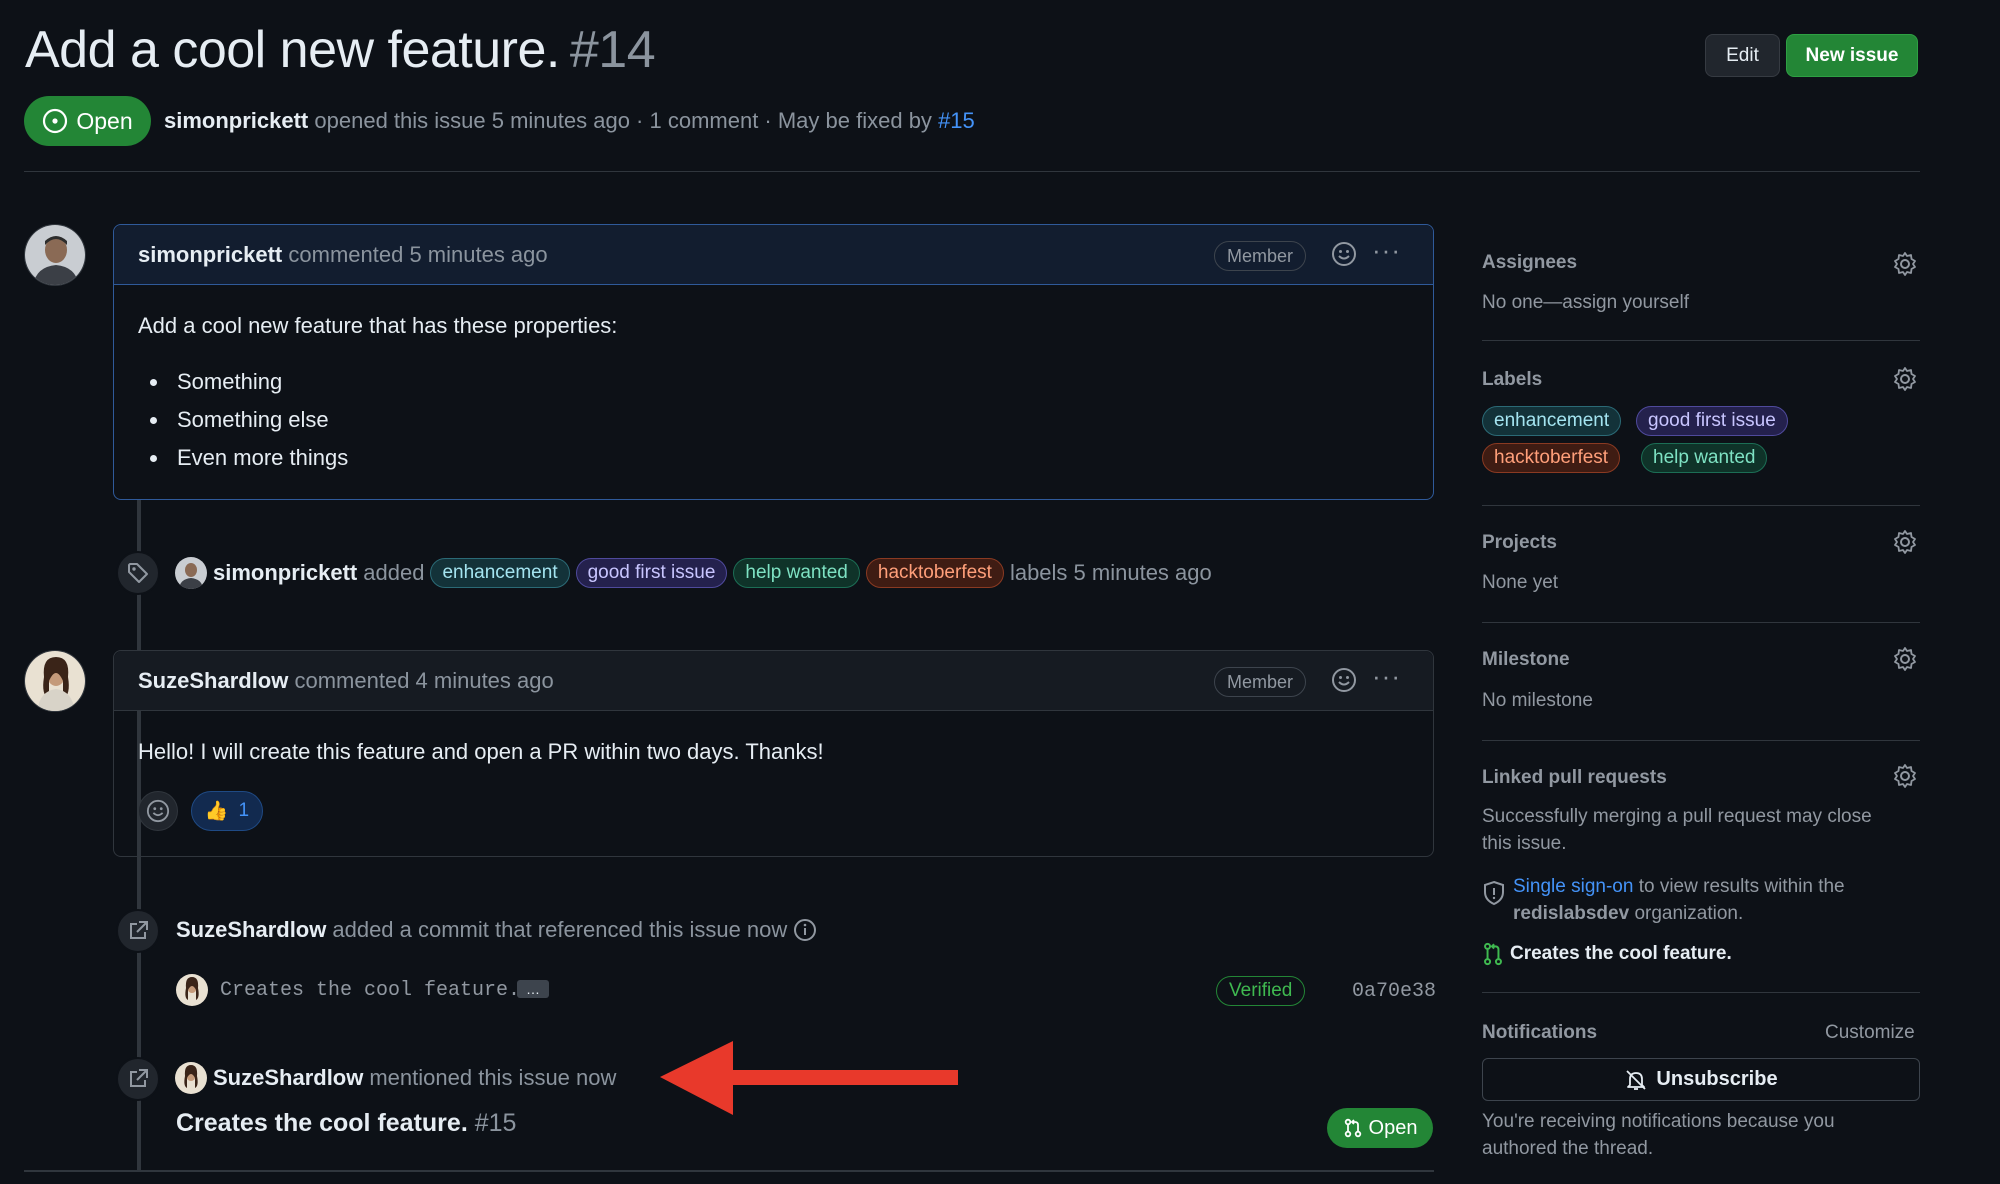 This screenshot has width=2000, height=1184. Describe the element at coordinates (612, 50) in the screenshot. I see `issue-number: #14` at that location.